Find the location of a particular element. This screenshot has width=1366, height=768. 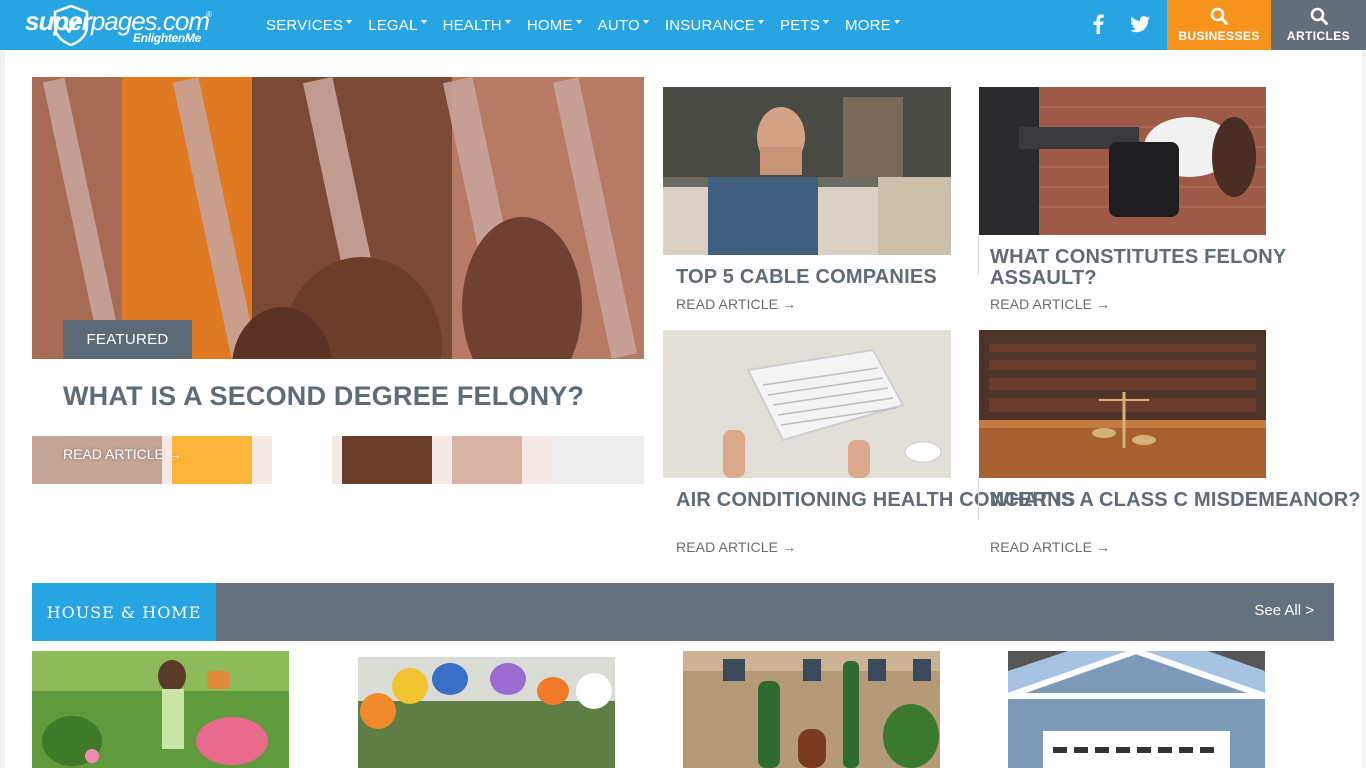

see-all-link: See All > is located at coordinates (1284, 610).